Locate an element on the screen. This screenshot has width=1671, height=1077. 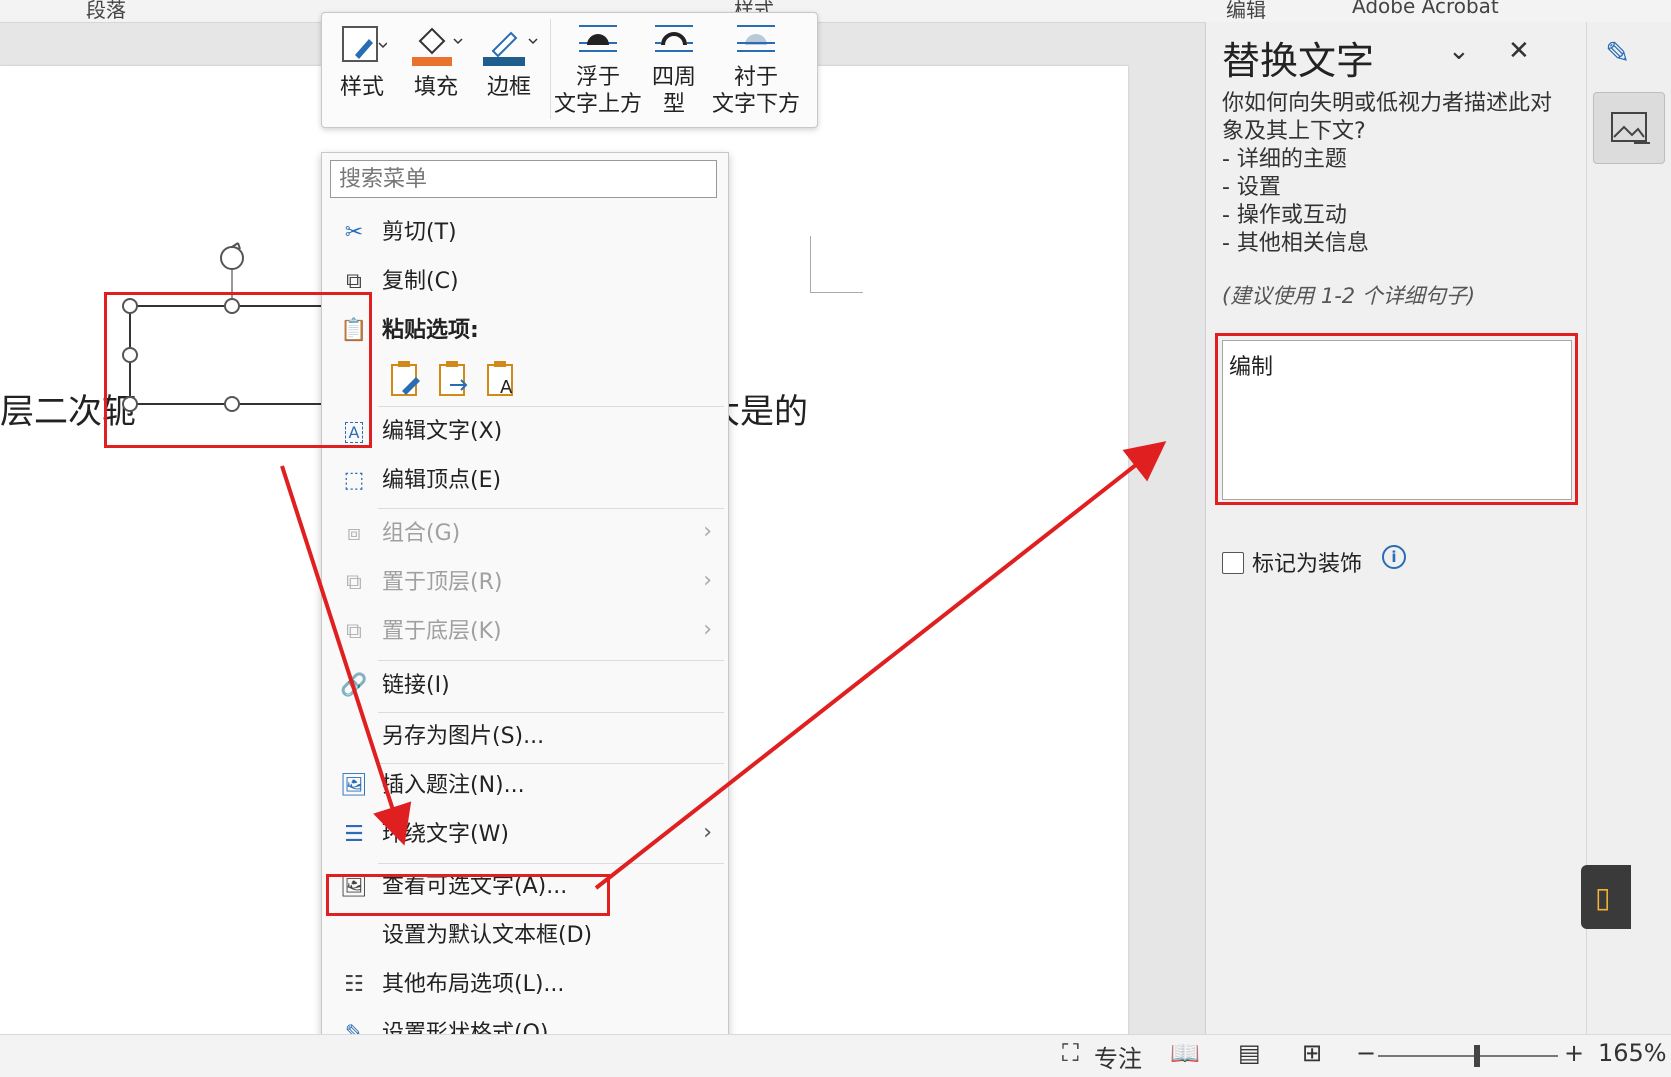
menu-item-send-to-back: ⧉ 置于底层(K) › is located at coordinates (525, 632).